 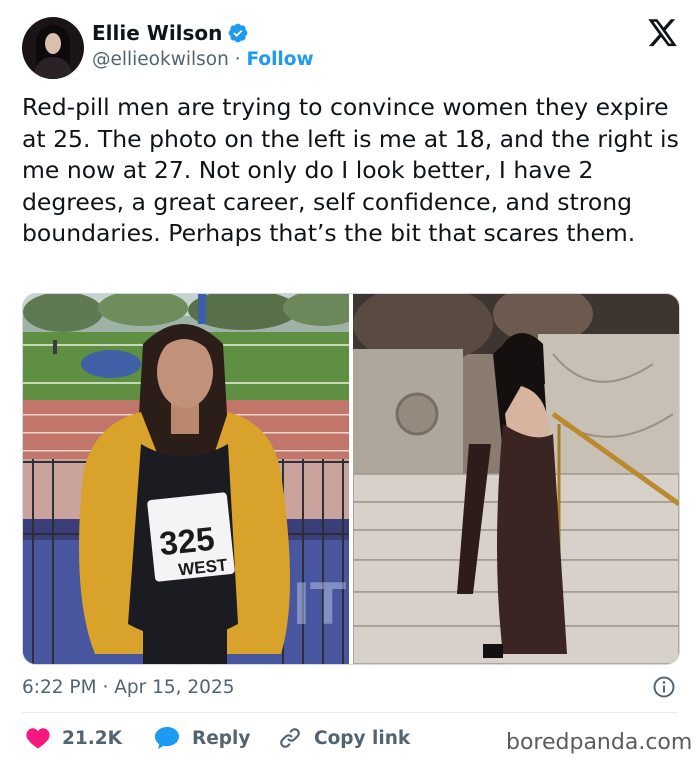 What do you see at coordinates (38, 738) in the screenshot?
I see `heart-icon` at bounding box center [38, 738].